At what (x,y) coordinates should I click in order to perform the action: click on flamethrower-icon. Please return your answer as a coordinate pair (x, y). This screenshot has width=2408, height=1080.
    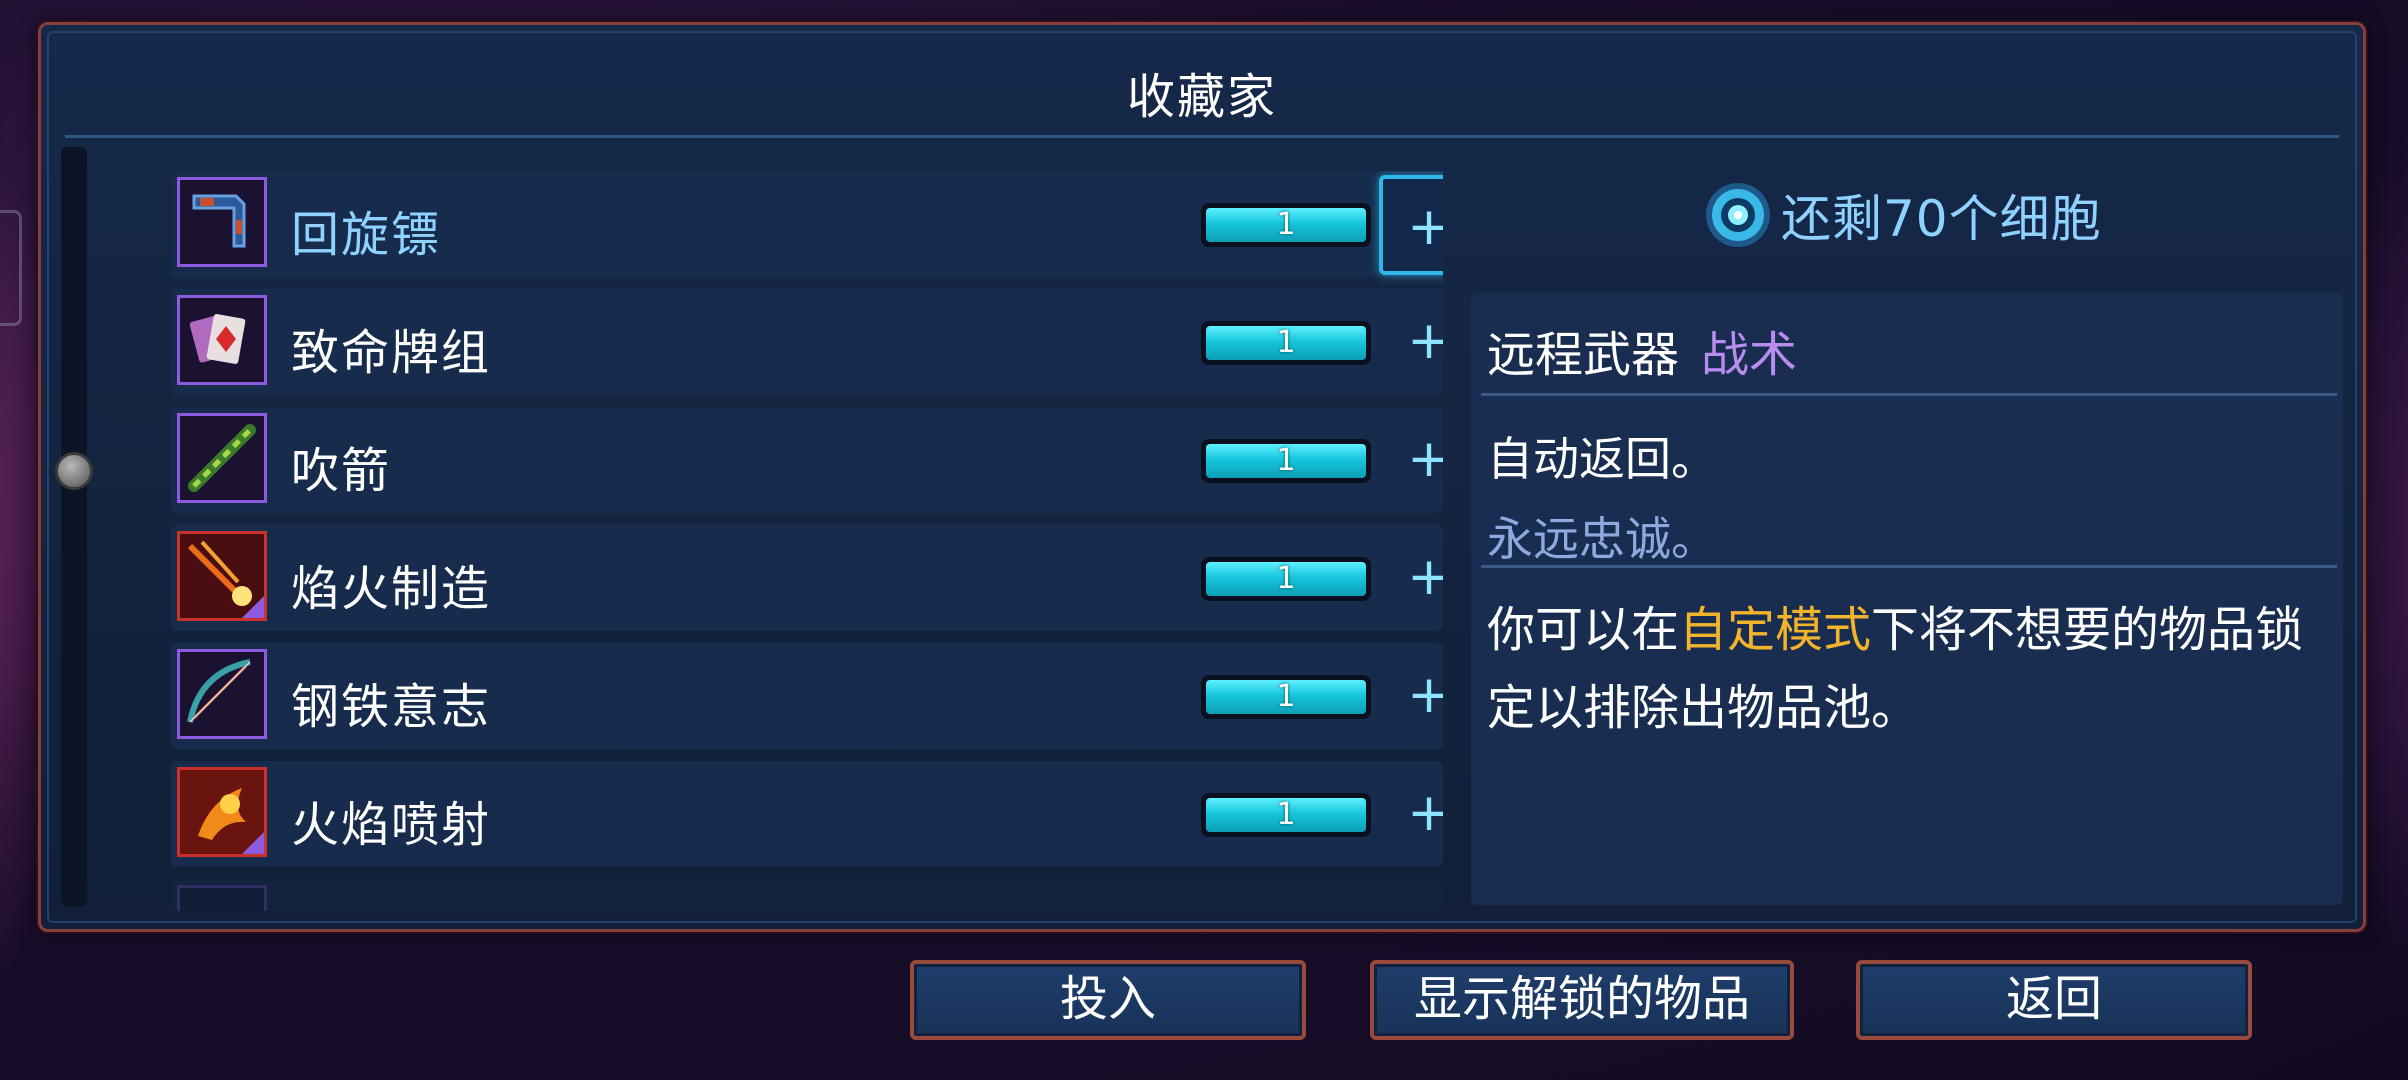
    Looking at the image, I should click on (222, 812).